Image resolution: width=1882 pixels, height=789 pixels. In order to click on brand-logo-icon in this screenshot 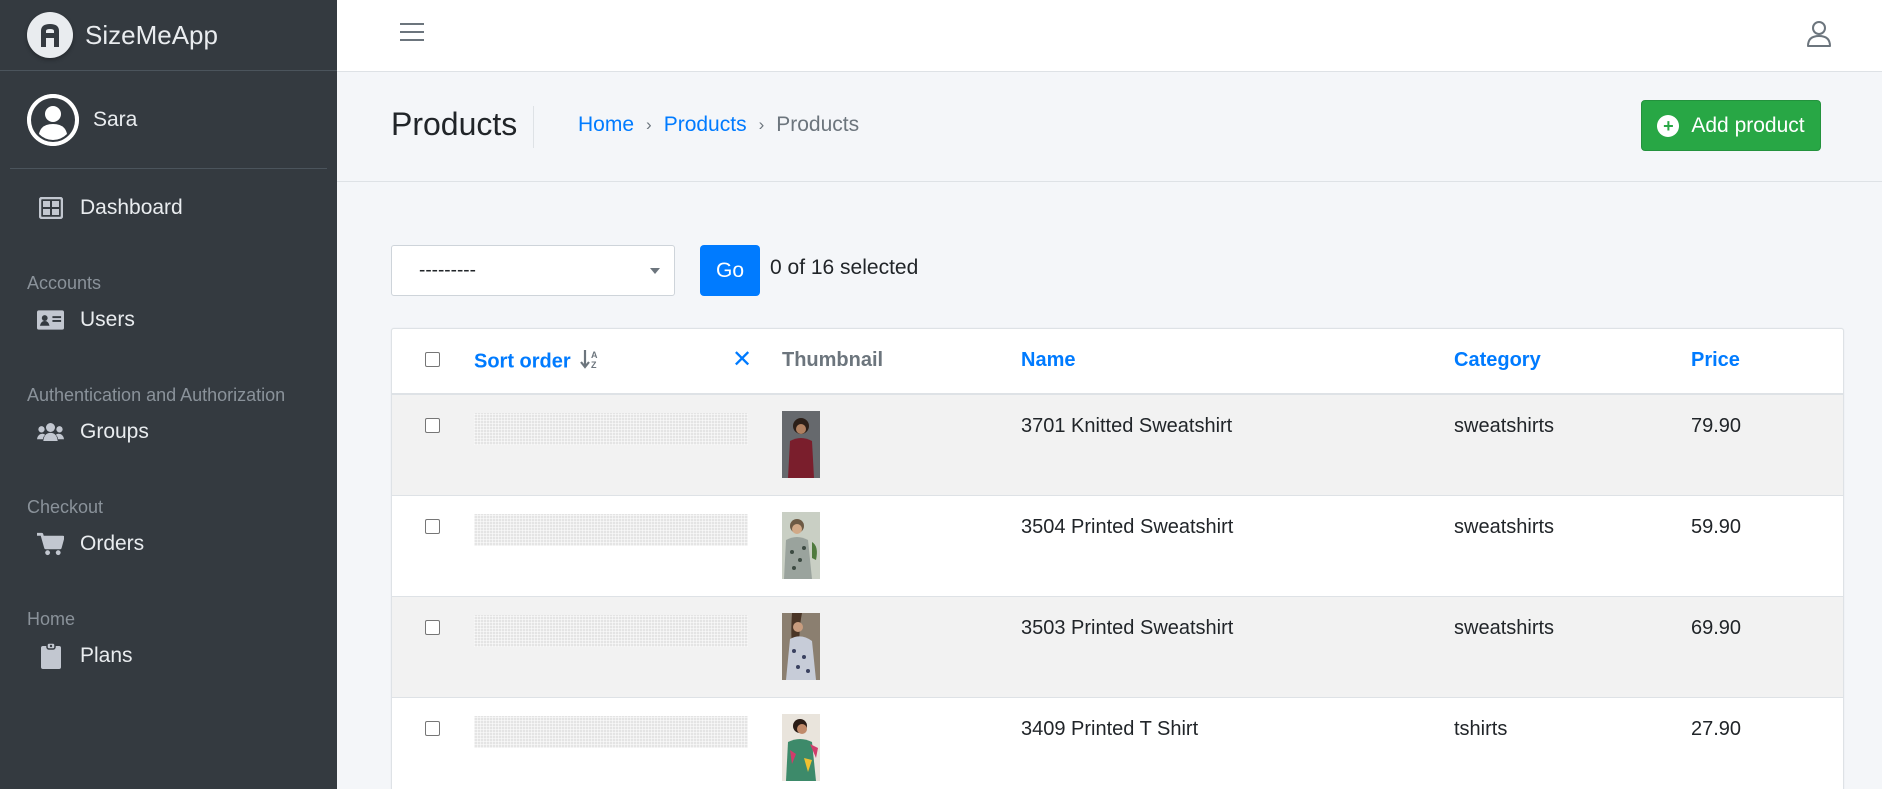, I will do `click(50, 35)`.